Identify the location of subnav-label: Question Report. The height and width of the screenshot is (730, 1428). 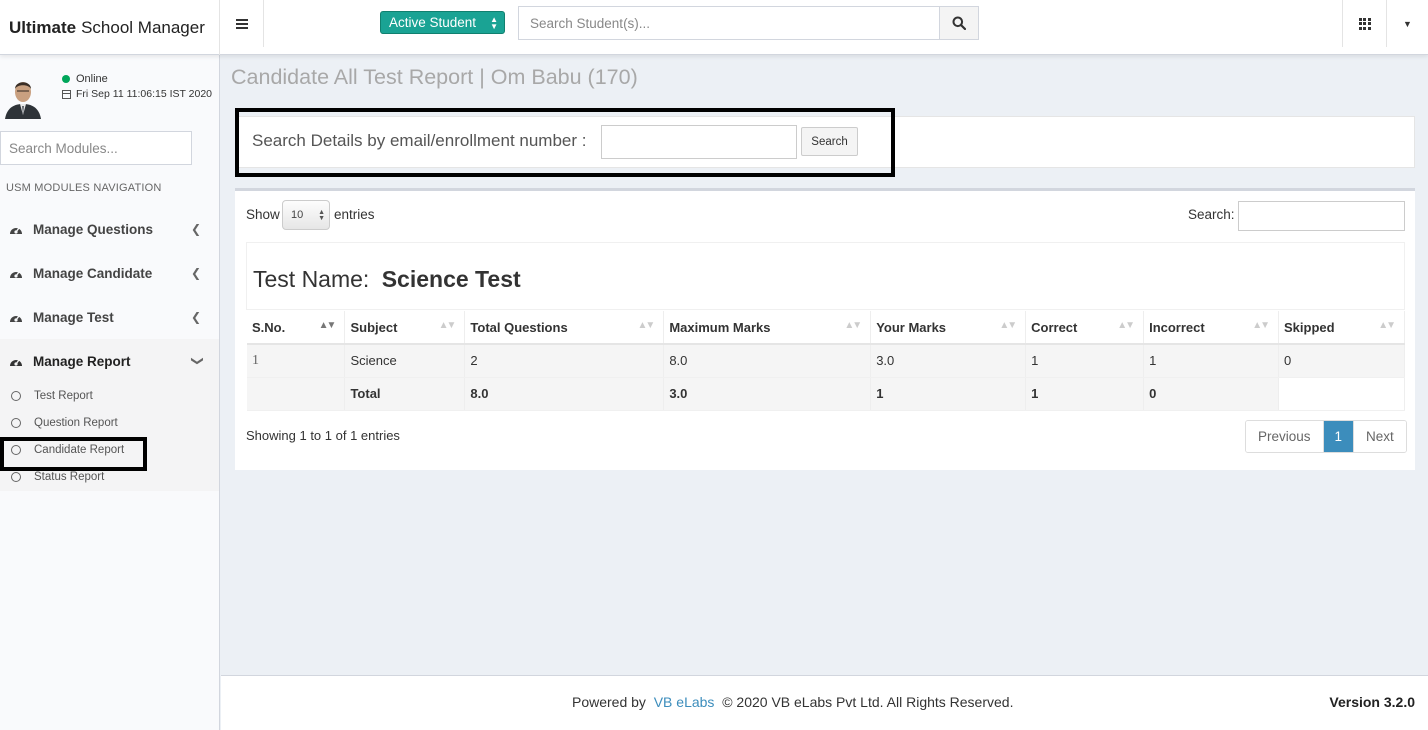
(76, 423).